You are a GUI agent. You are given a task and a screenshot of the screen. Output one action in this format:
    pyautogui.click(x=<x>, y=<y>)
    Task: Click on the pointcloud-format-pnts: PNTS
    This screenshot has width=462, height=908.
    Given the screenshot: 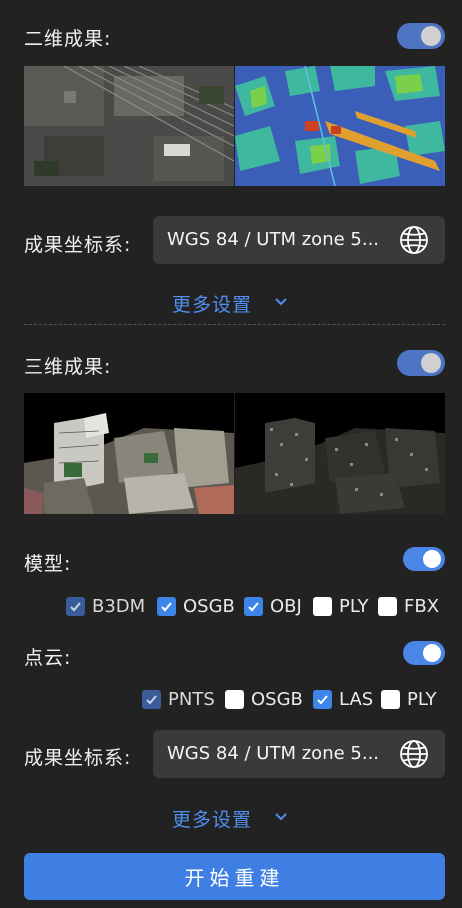 What is the action you would take?
    pyautogui.click(x=178, y=699)
    